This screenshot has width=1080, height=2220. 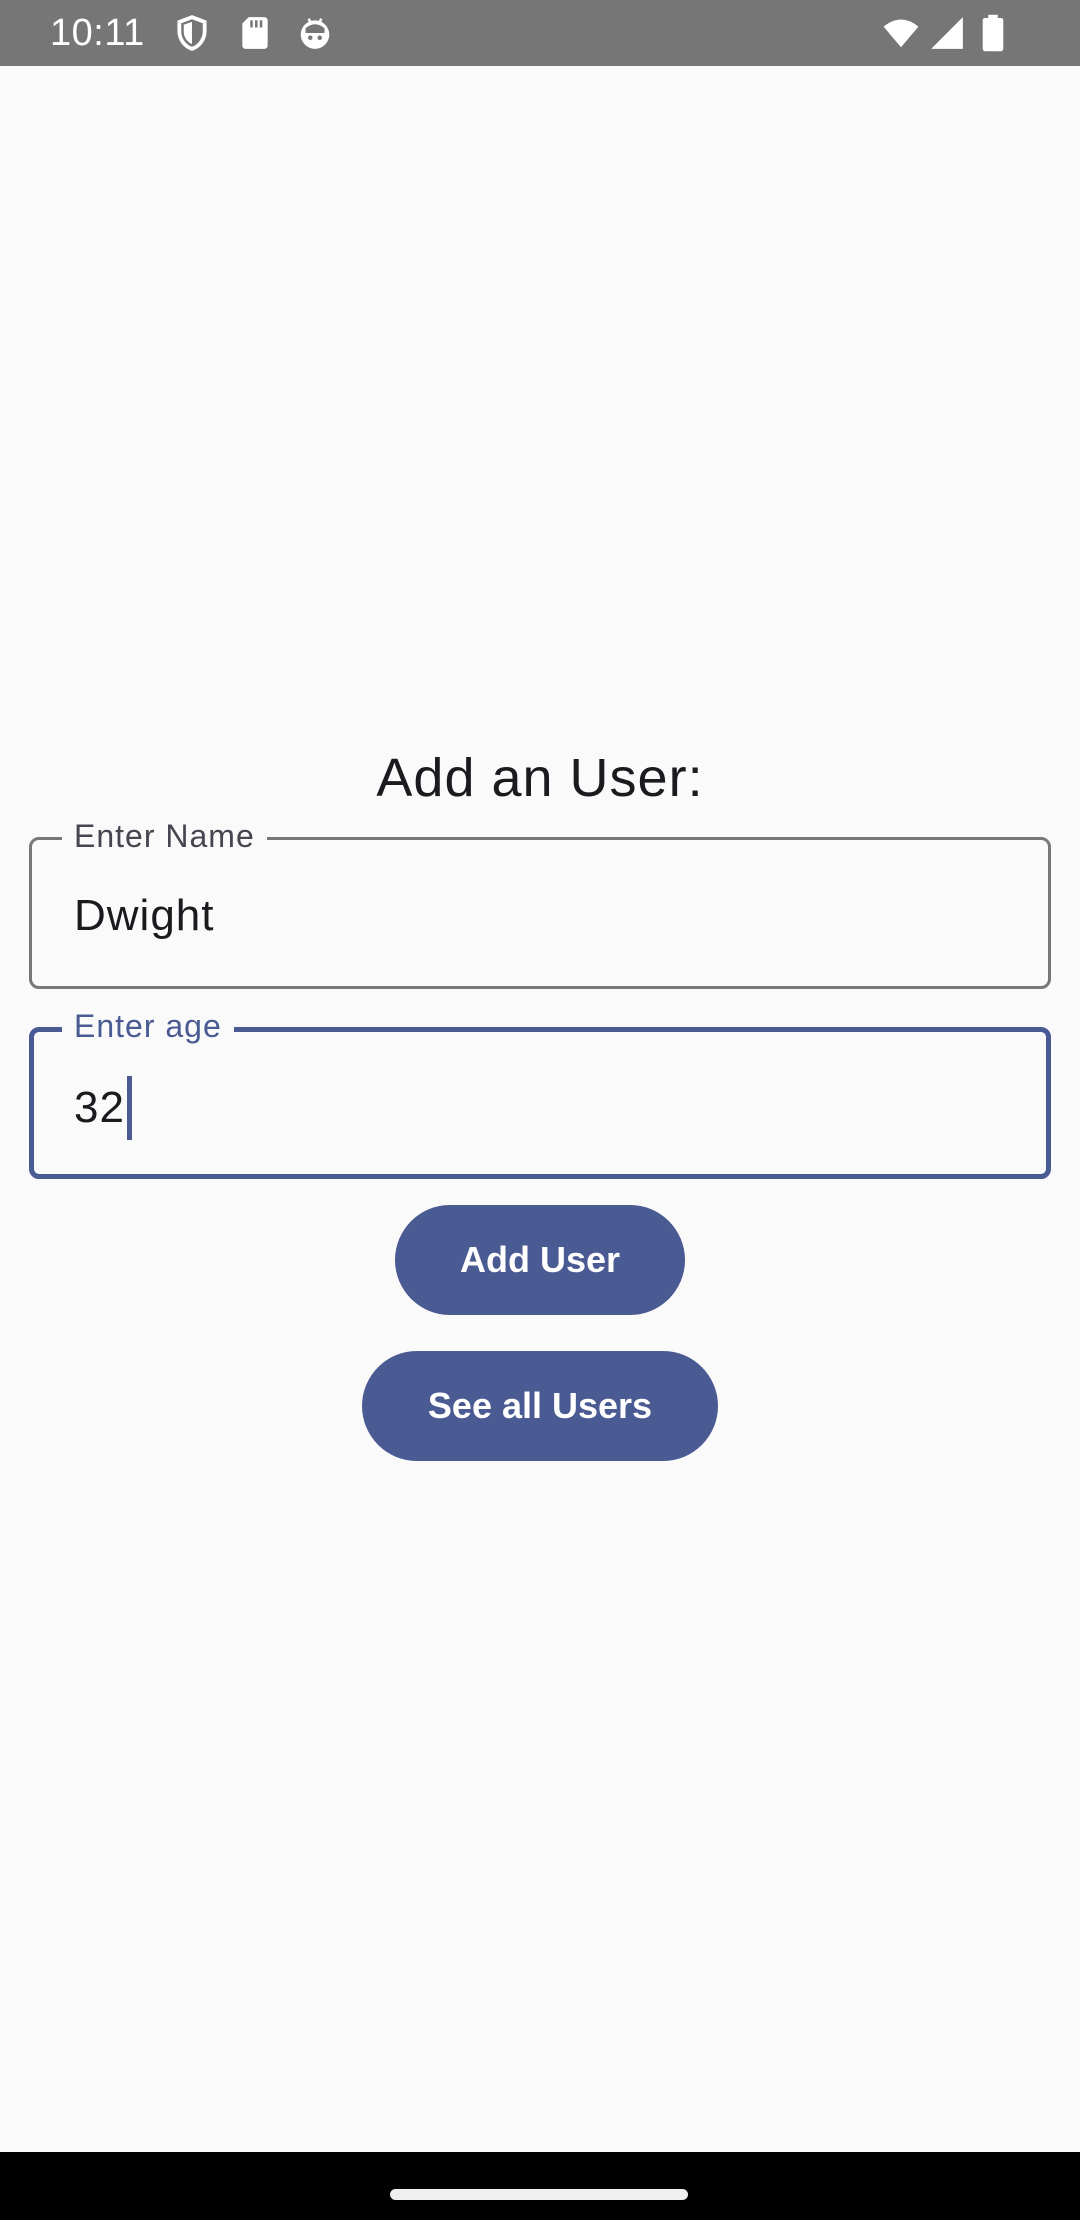 What do you see at coordinates (255, 33) in the screenshot?
I see `sd-card-icon` at bounding box center [255, 33].